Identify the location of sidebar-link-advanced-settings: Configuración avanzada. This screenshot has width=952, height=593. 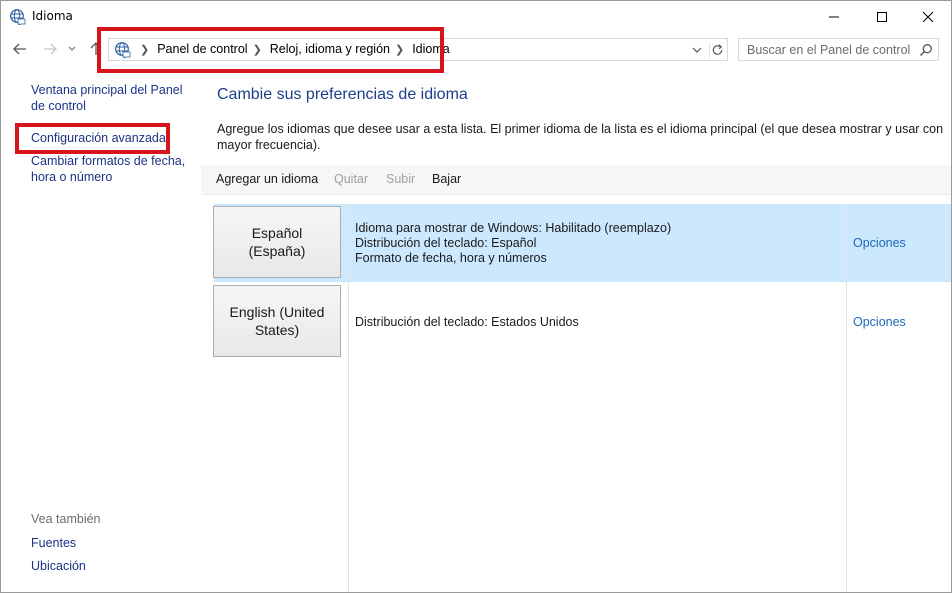
(113, 139).